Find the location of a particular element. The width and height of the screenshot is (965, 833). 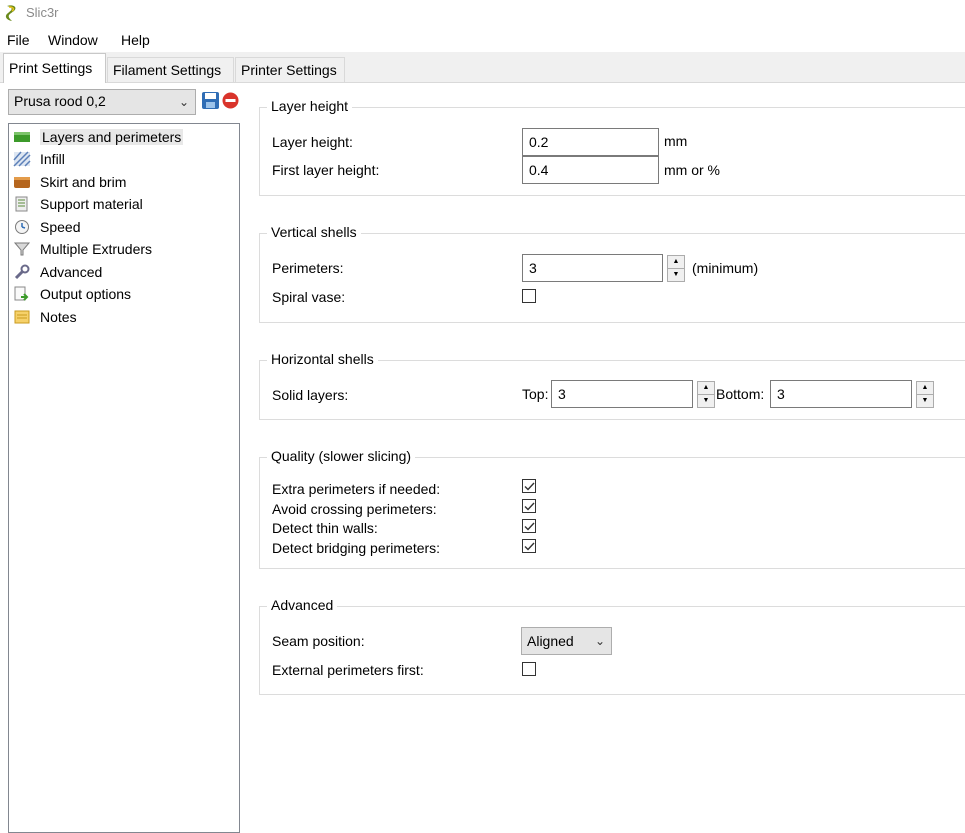

sidebar-item-label: Output options is located at coordinates (86, 294).